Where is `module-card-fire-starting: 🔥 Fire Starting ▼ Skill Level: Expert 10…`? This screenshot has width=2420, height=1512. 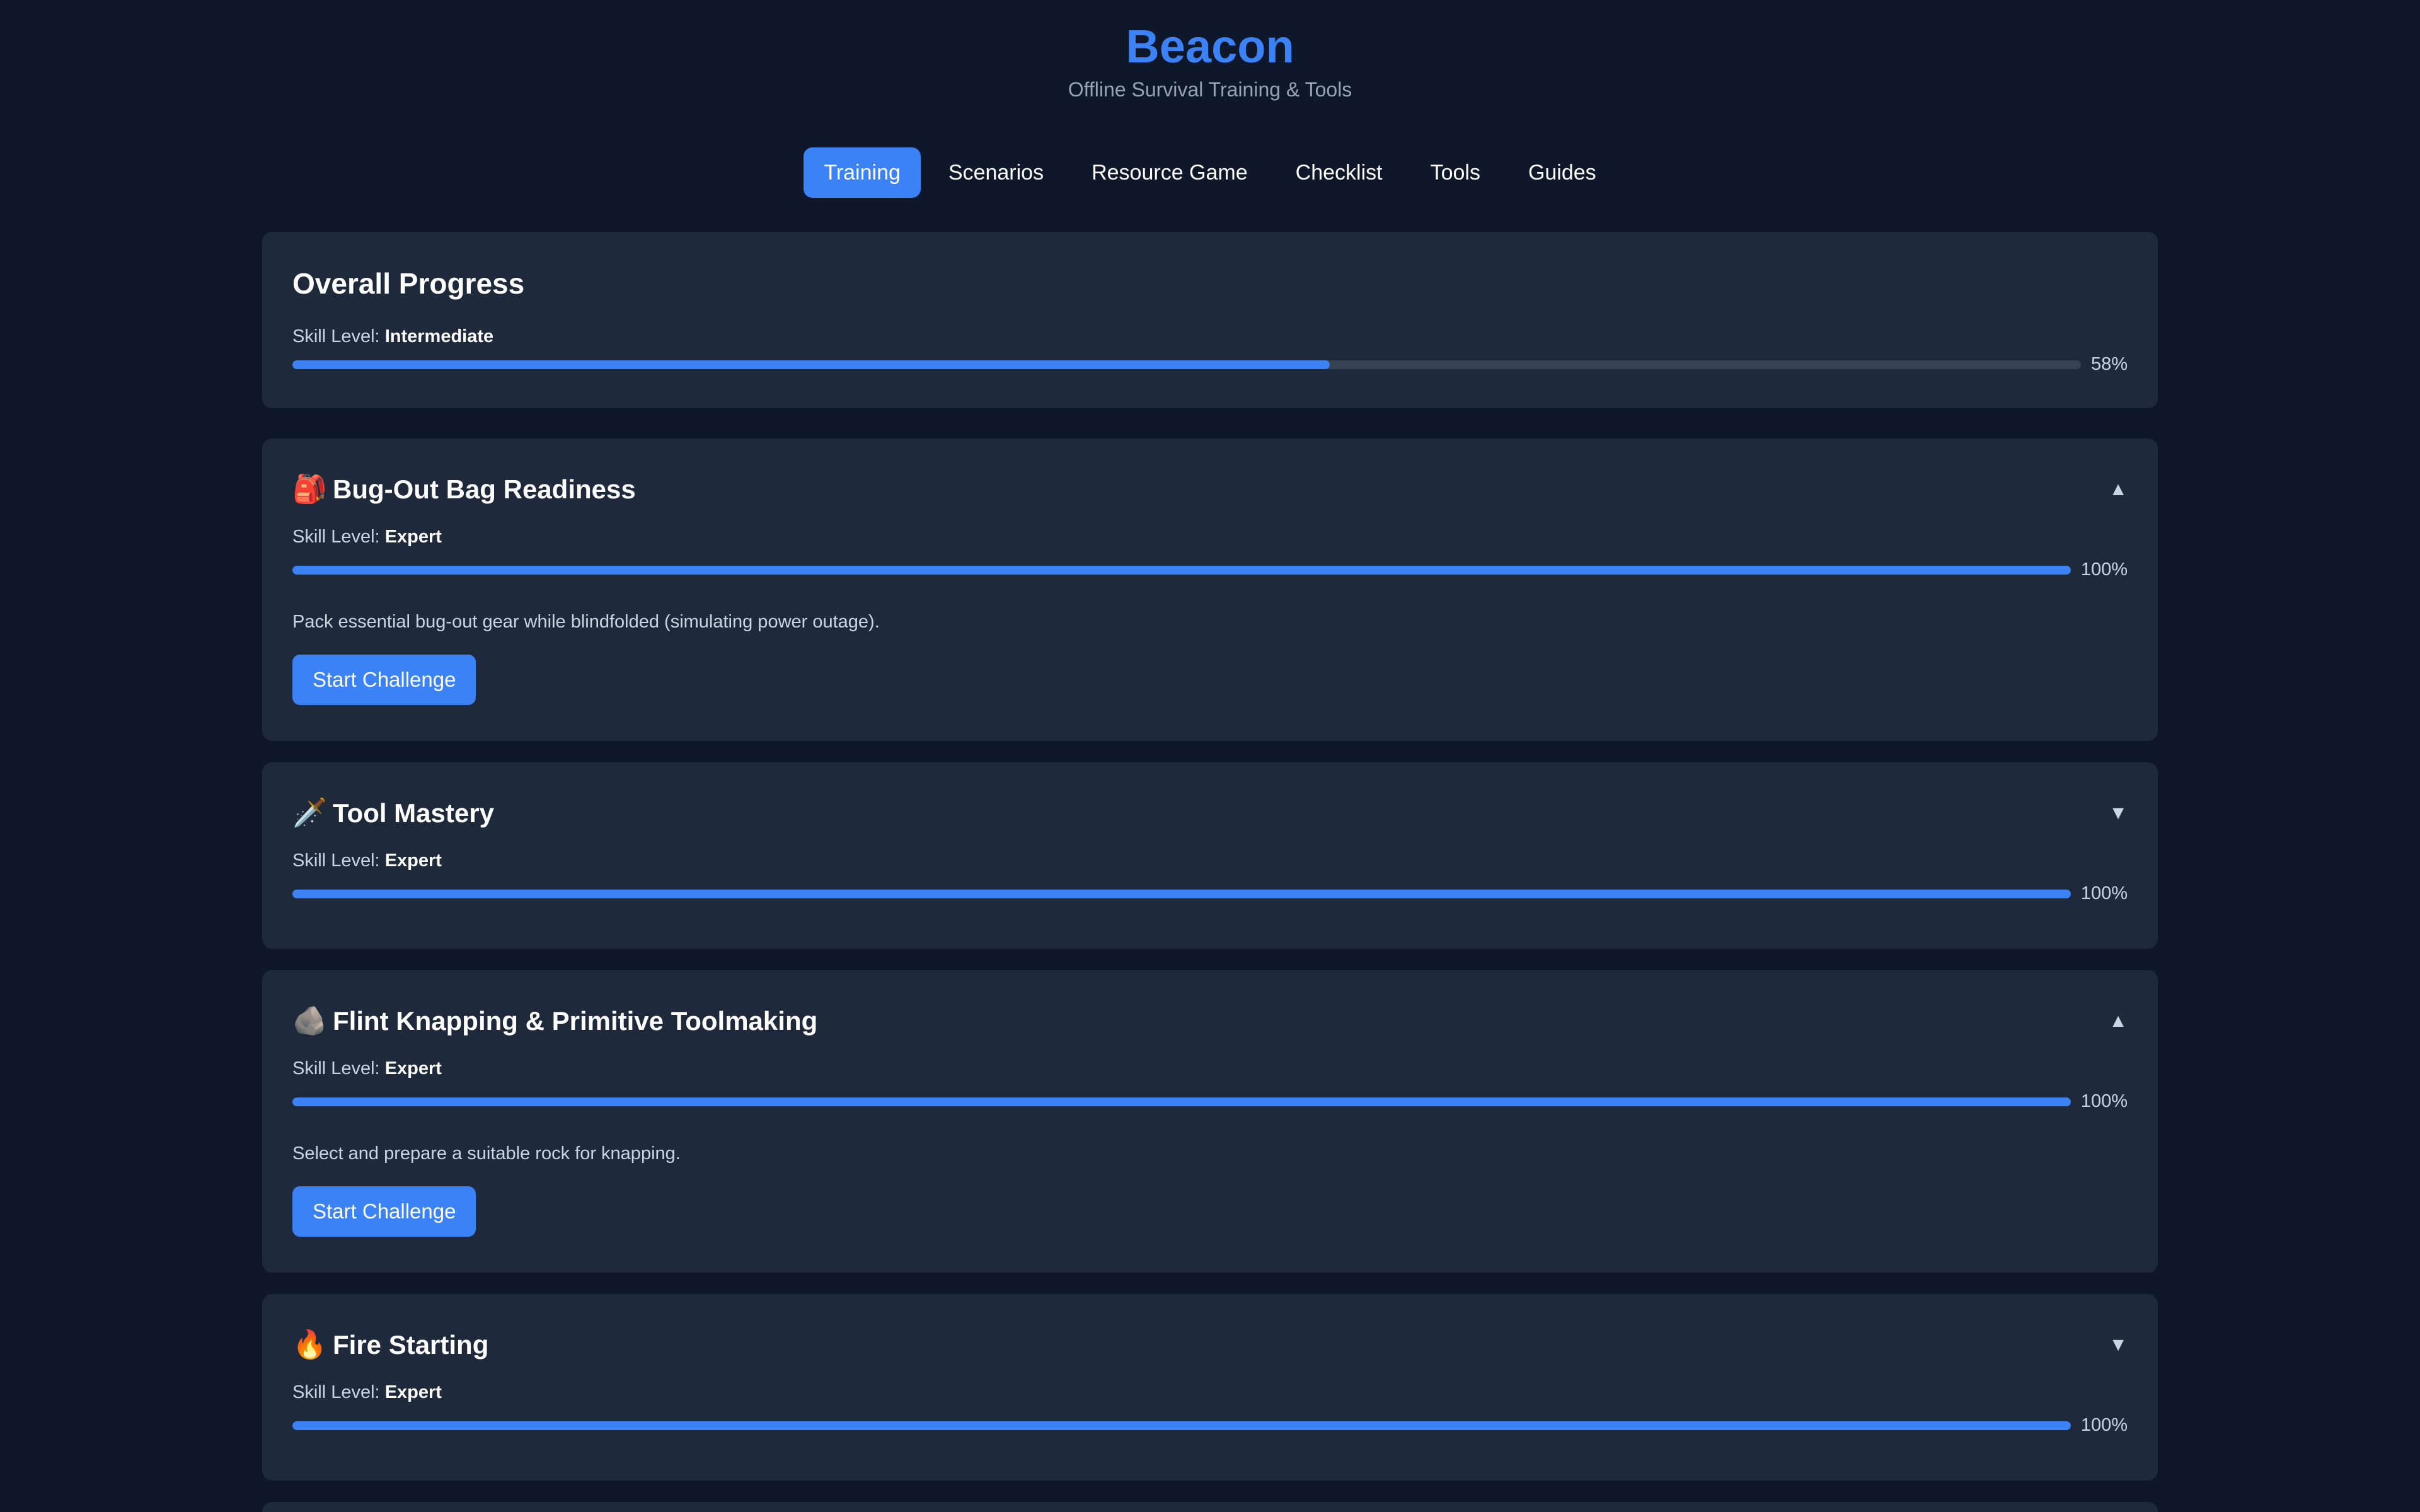
module-card-fire-starting: 🔥 Fire Starting ▼ Skill Level: Expert 10… is located at coordinates (1210, 1387).